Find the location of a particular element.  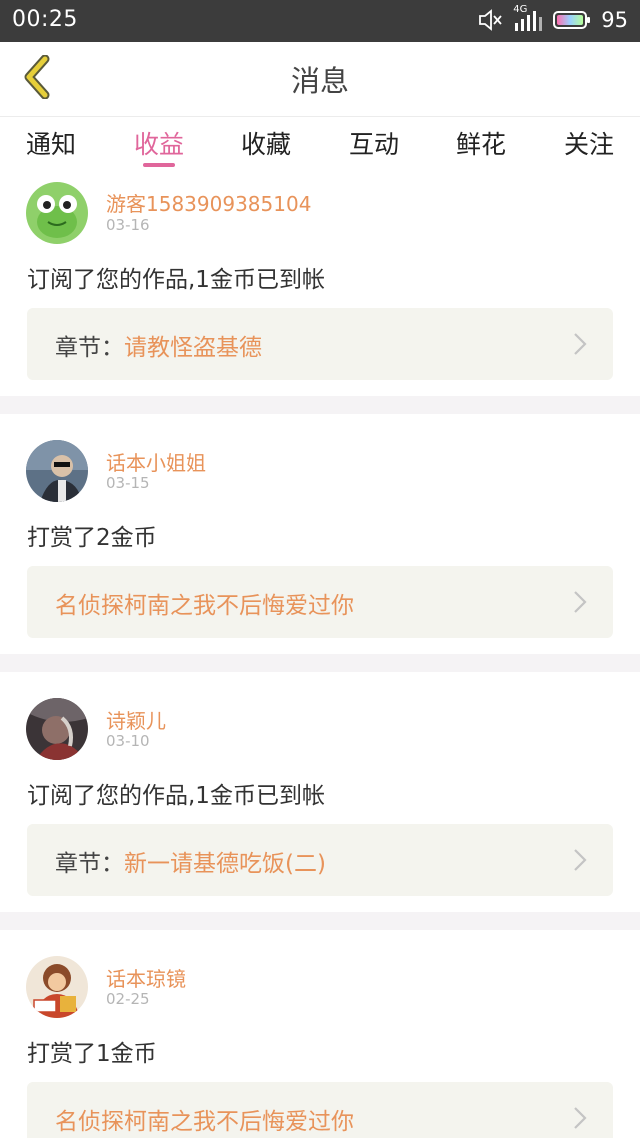

tab-interactions: 互动 is located at coordinates (374, 147).